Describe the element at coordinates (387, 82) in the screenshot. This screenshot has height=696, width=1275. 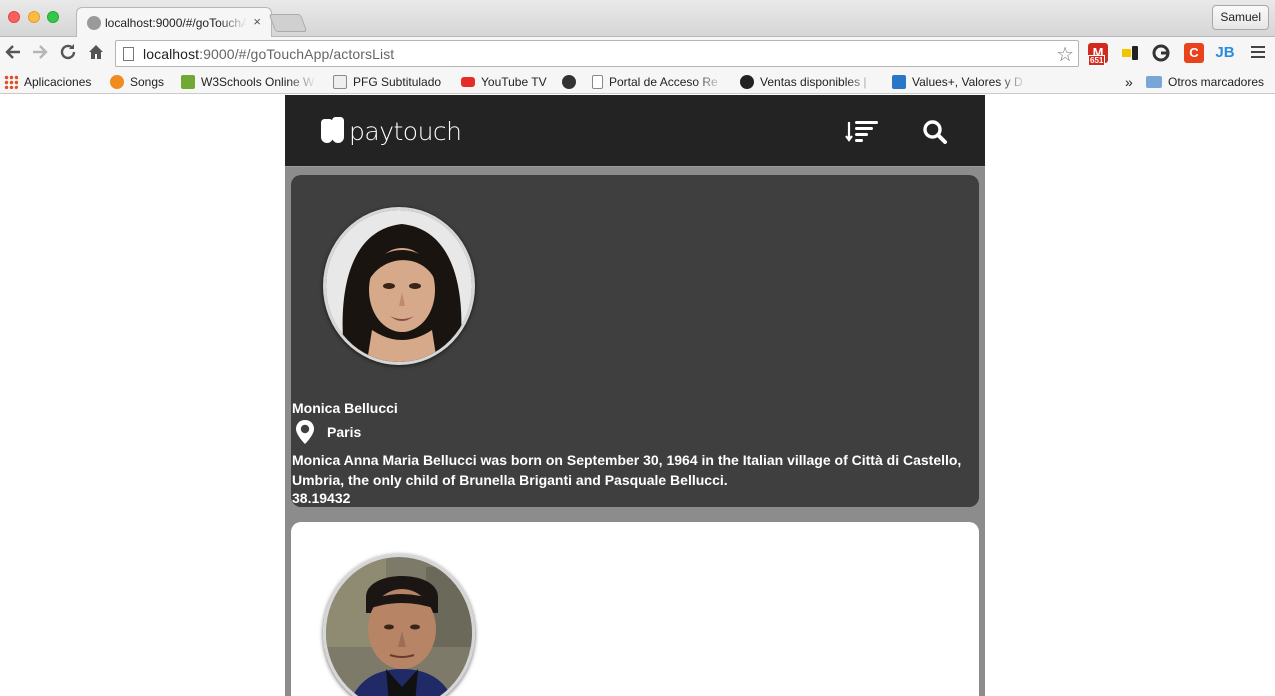
I see `bookmark-pfg-subtitulado: PFG Subtitulado` at that location.